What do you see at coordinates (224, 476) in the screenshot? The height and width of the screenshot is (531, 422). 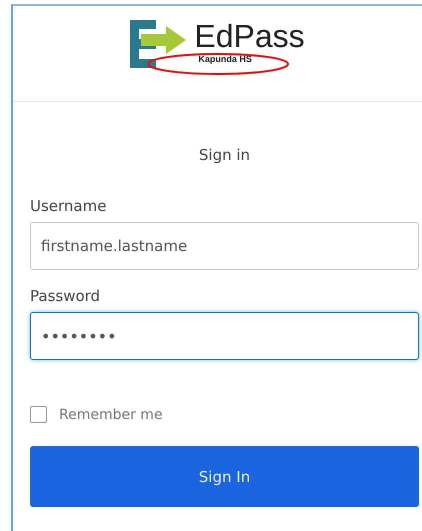 I see `sign-in-button: Sign In` at bounding box center [224, 476].